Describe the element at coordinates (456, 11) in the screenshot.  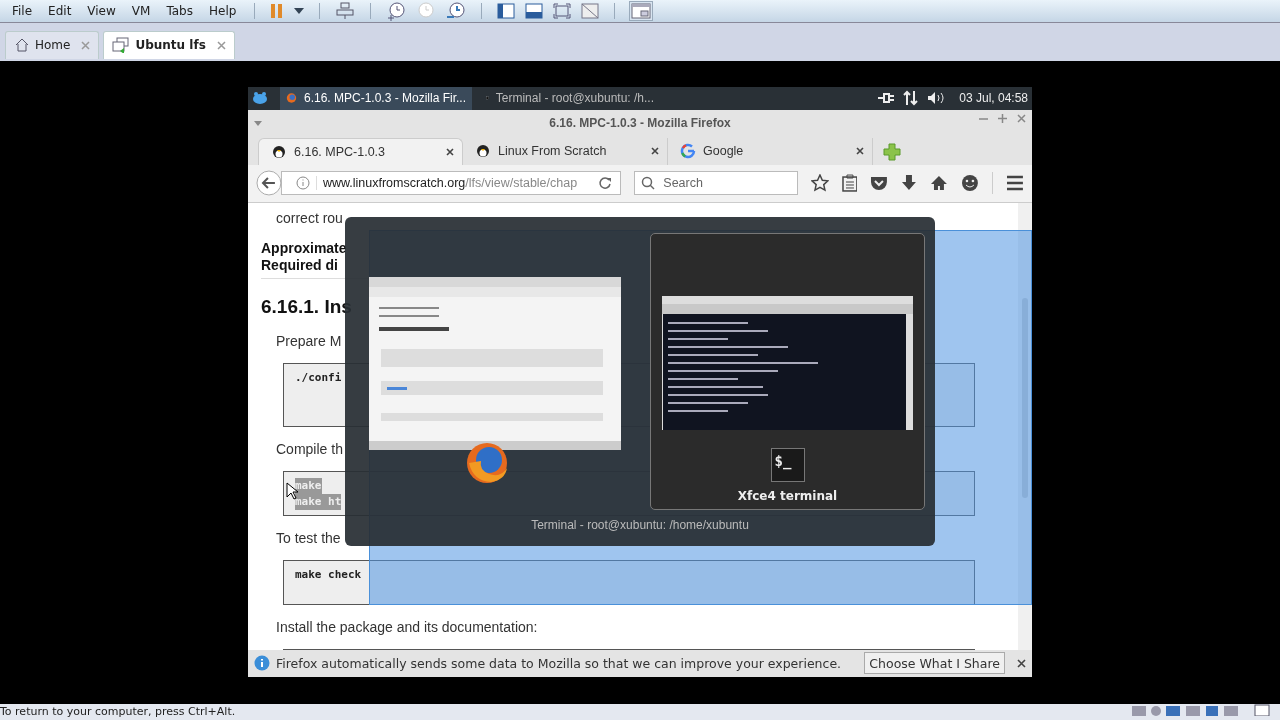
I see `clock-wrench-icon` at that location.